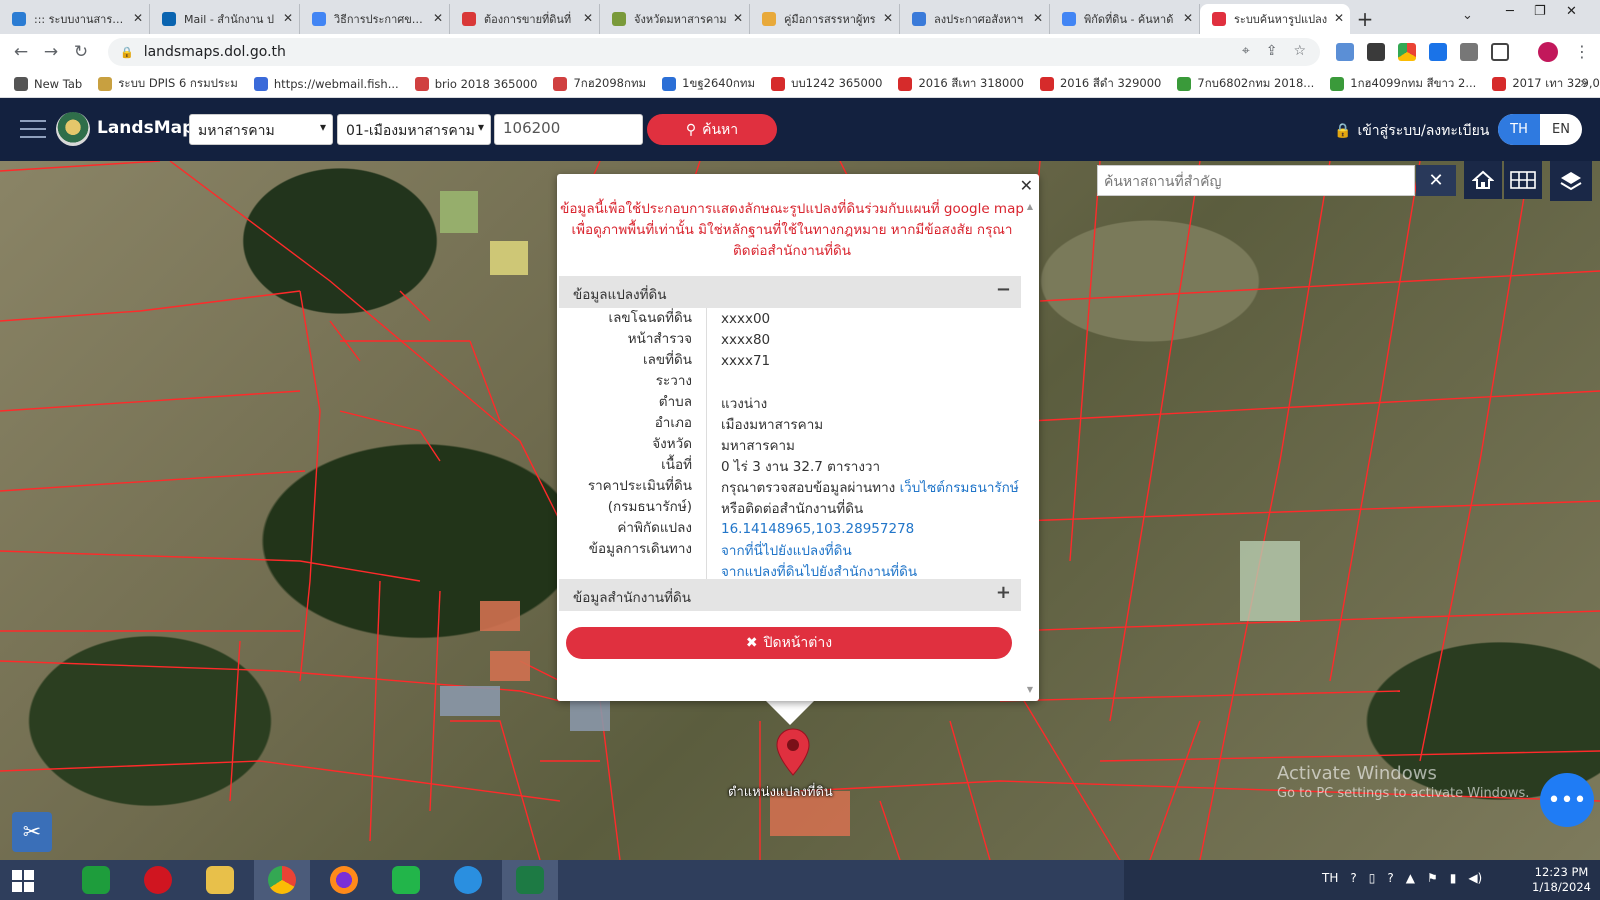  I want to click on close-icon: ✕, so click(1436, 180).